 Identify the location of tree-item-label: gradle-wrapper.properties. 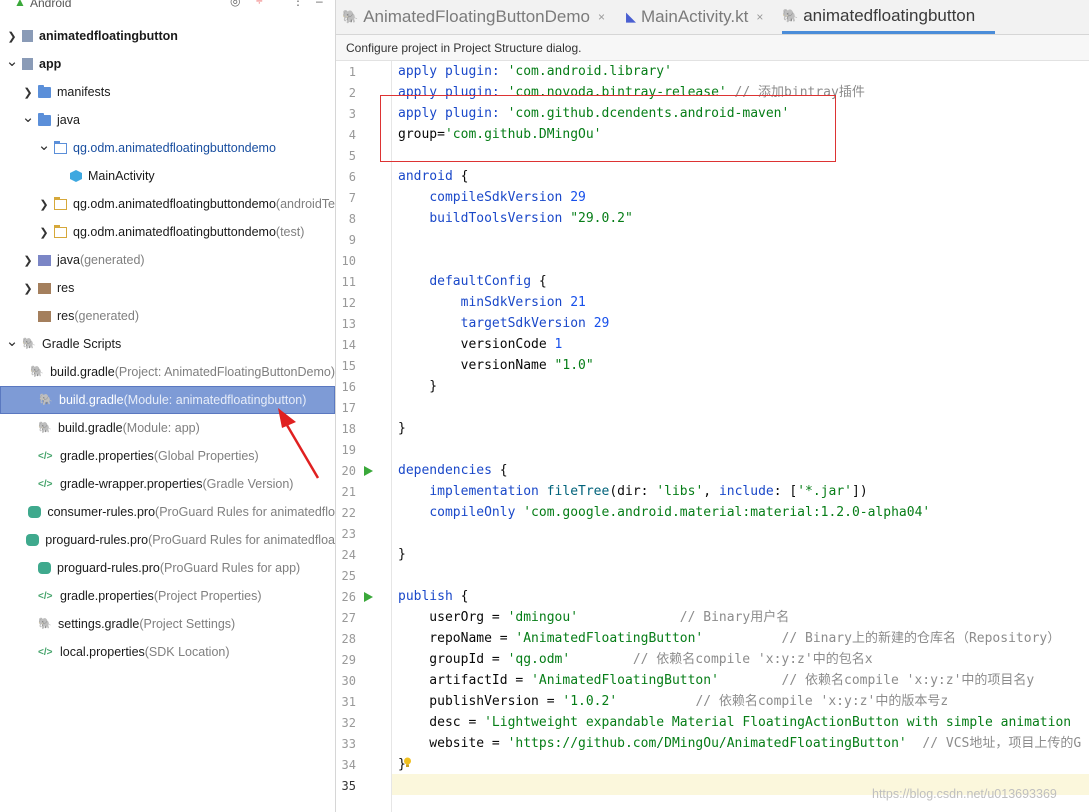
(131, 484).